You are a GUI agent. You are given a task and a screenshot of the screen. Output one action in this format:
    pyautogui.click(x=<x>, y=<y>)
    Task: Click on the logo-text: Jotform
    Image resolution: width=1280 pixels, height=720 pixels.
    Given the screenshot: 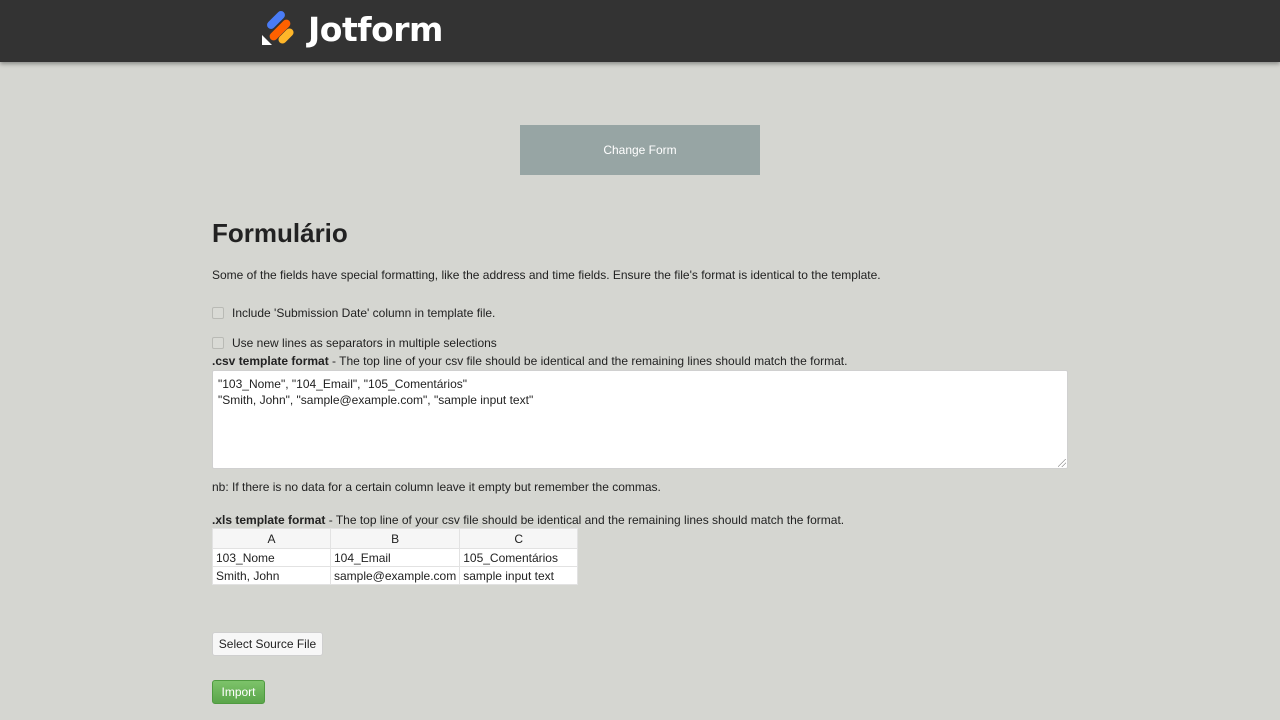 What is the action you would take?
    pyautogui.click(x=375, y=29)
    